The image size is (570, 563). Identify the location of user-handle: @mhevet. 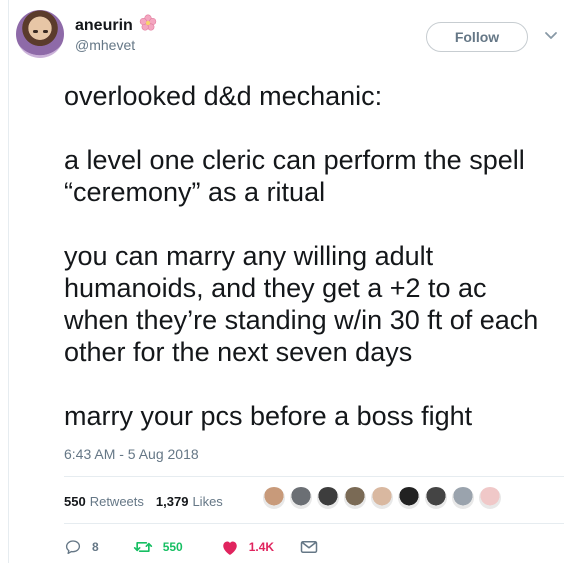
(105, 45).